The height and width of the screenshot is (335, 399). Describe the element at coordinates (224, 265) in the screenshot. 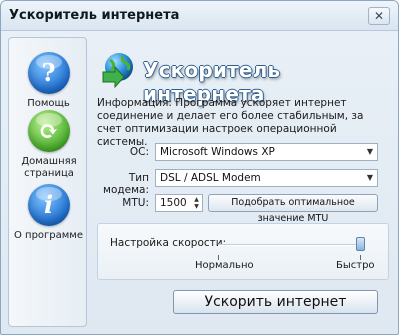

I see `speed-min-label: Нормально` at that location.